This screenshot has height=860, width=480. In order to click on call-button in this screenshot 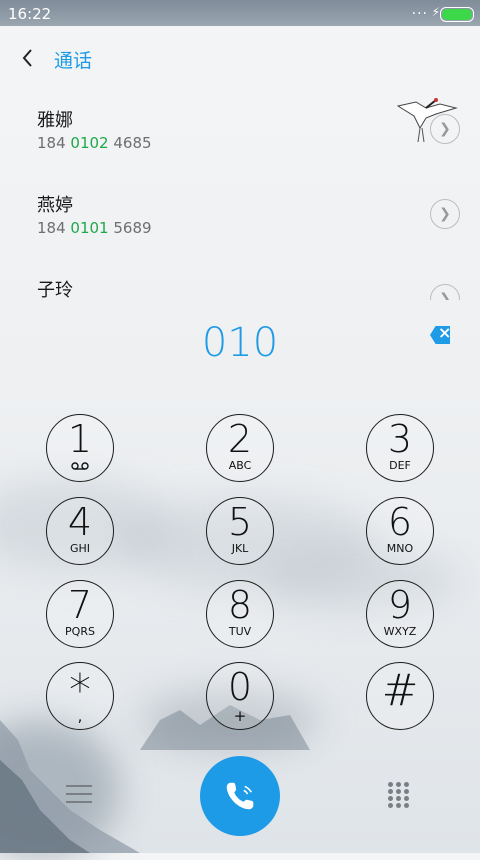, I will do `click(240, 796)`.